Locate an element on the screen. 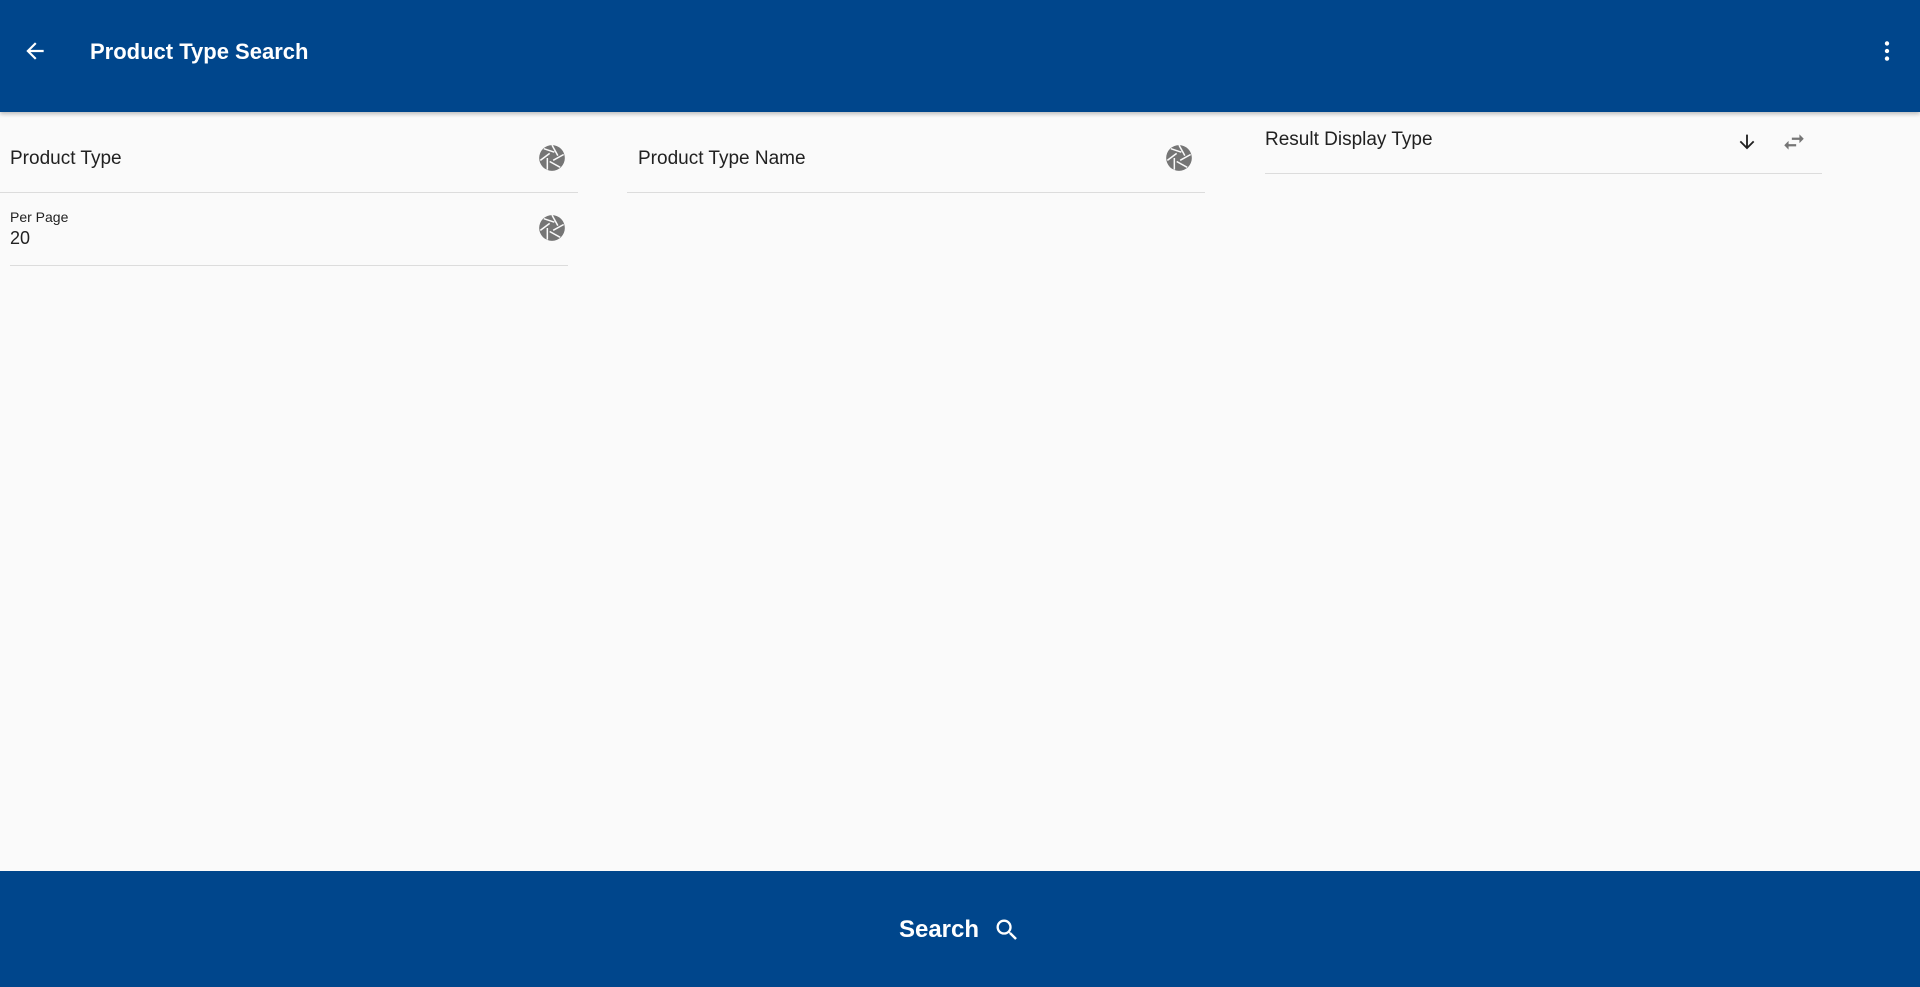  arrow-left-icon is located at coordinates (35, 51).